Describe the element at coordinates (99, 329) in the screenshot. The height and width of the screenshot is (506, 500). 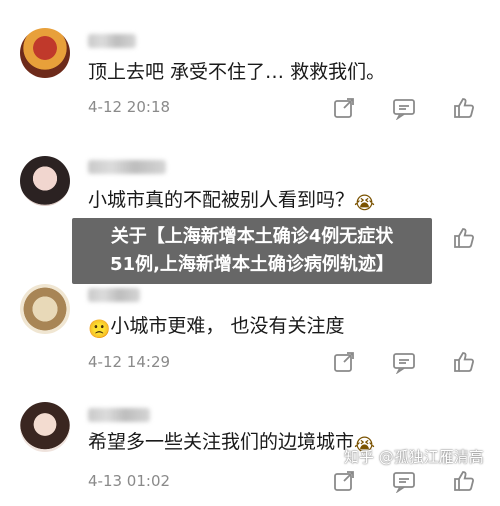
I see `frowning-emoji-icon: 🙁` at that location.